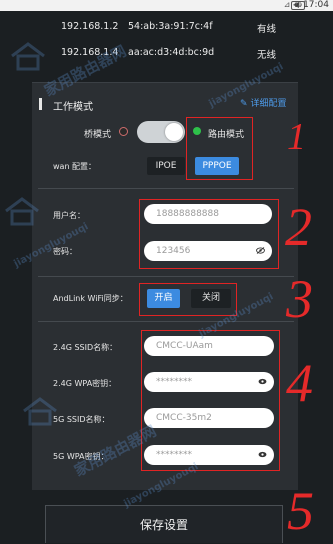 The height and width of the screenshot is (544, 333). Describe the element at coordinates (90, 26) in the screenshot. I see `device-ip: 192.168.1.2` at that location.